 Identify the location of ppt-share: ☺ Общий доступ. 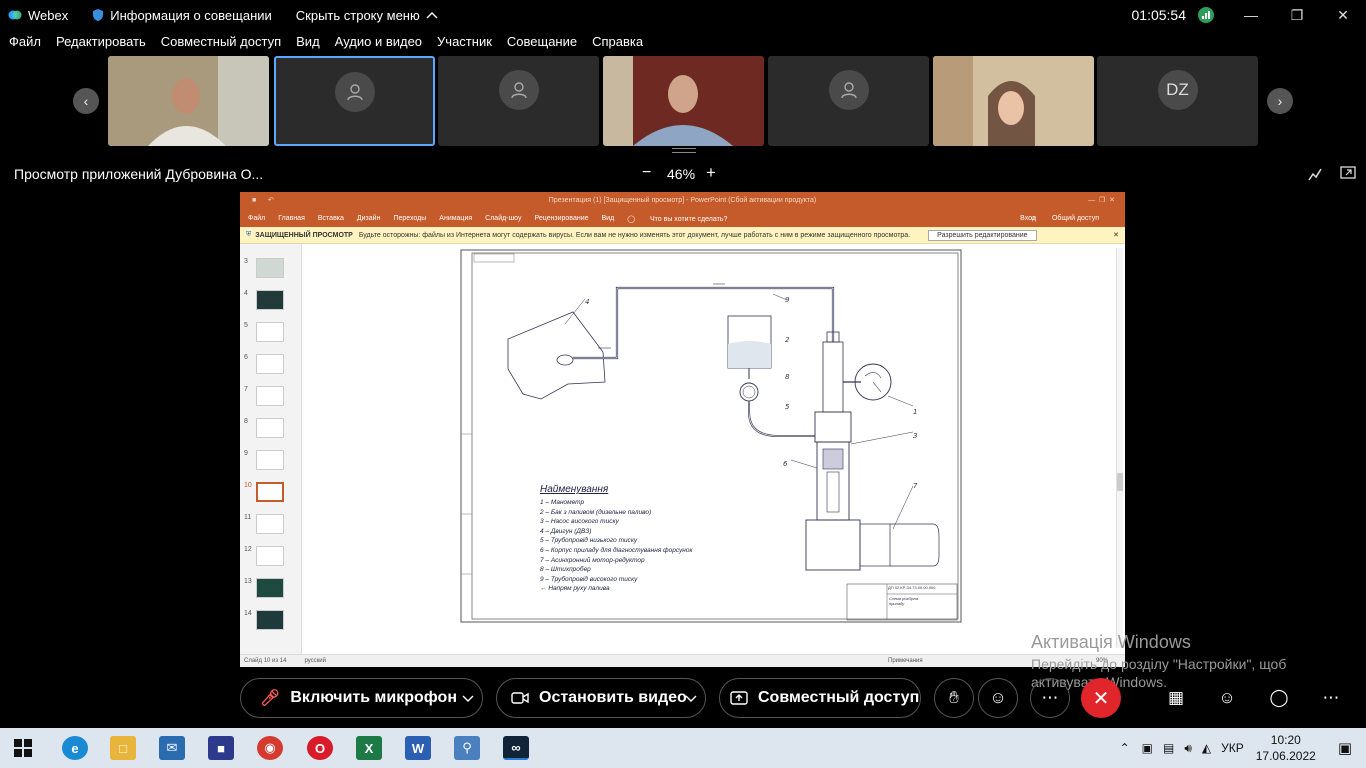
(1071, 218).